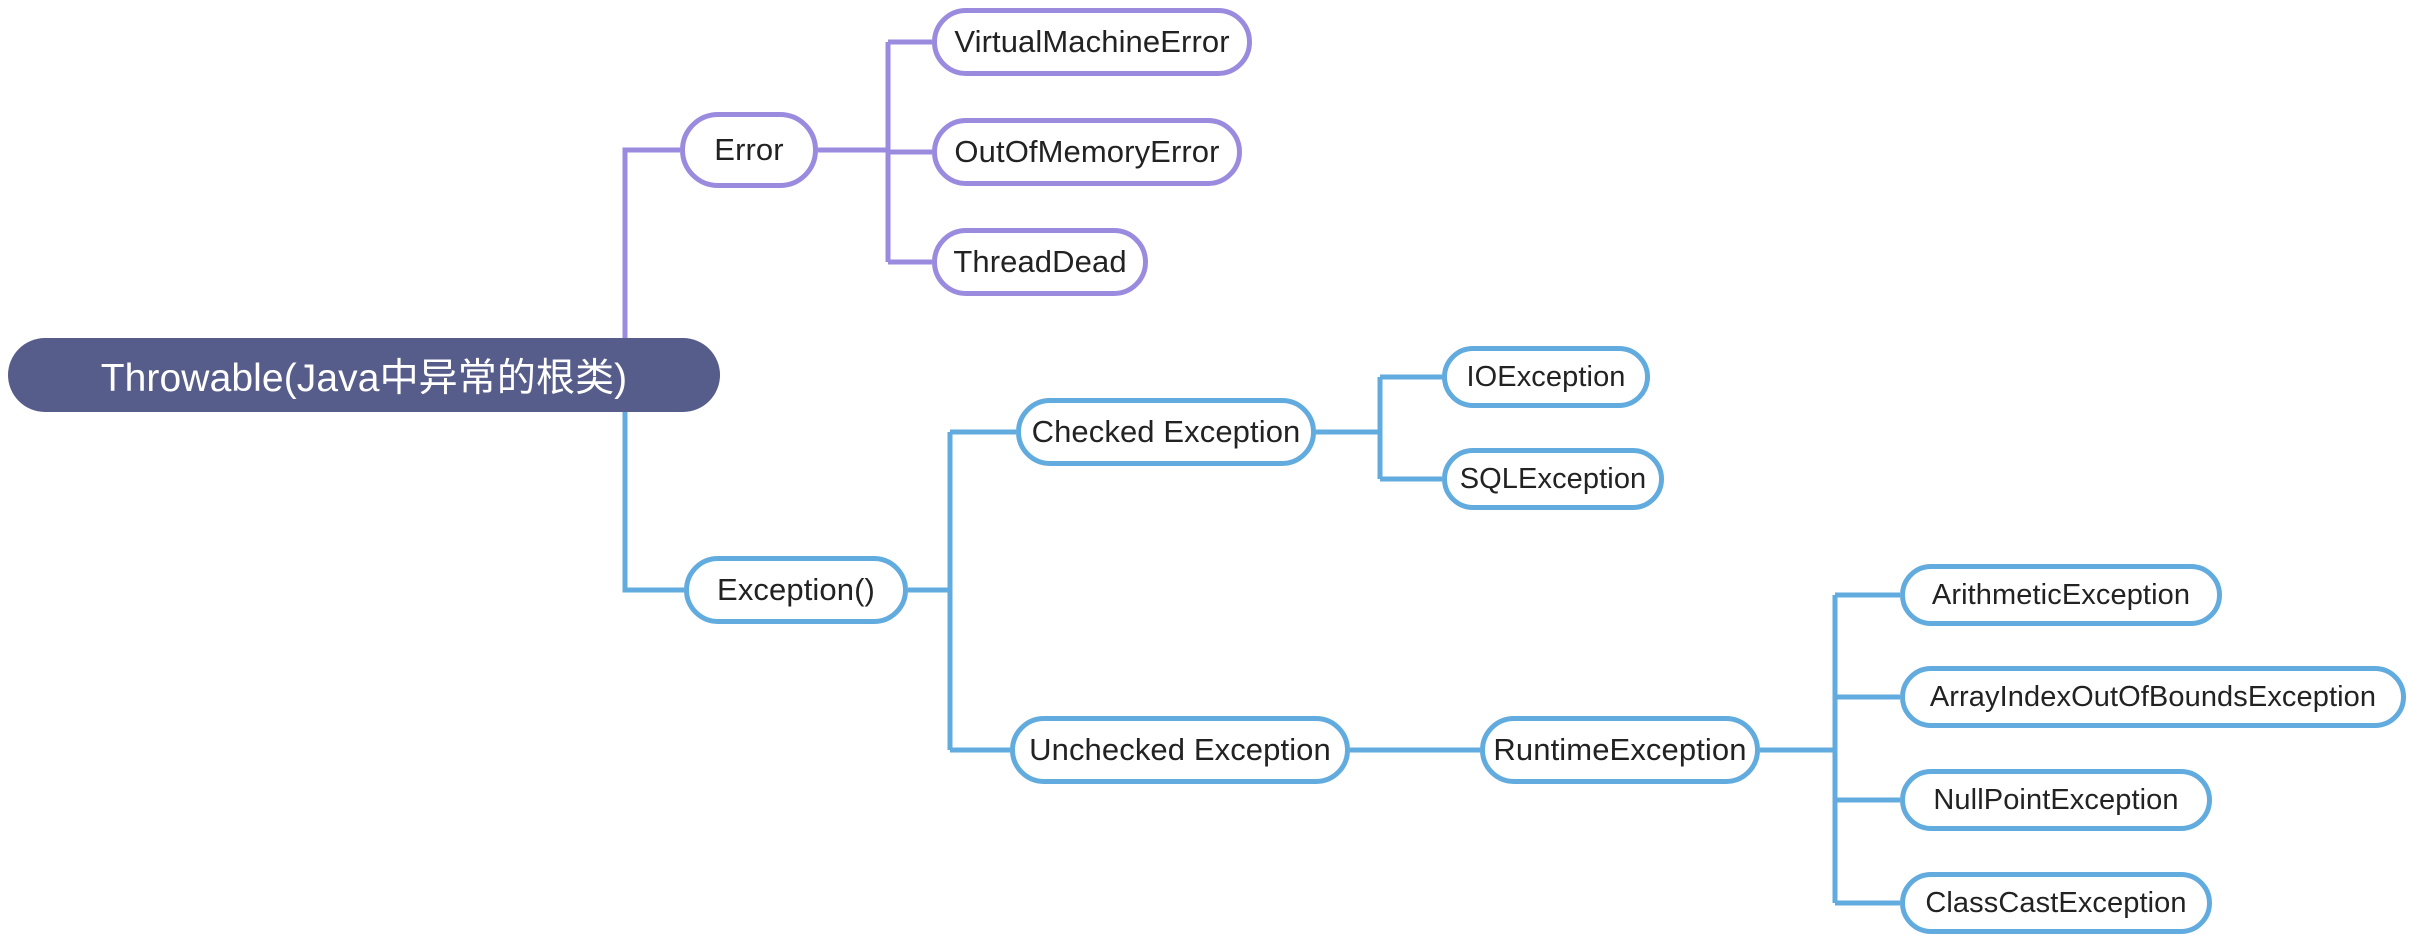 This screenshot has height=944, width=2420. I want to click on node-root: Throwable(Java中异常的根类), so click(364, 375).